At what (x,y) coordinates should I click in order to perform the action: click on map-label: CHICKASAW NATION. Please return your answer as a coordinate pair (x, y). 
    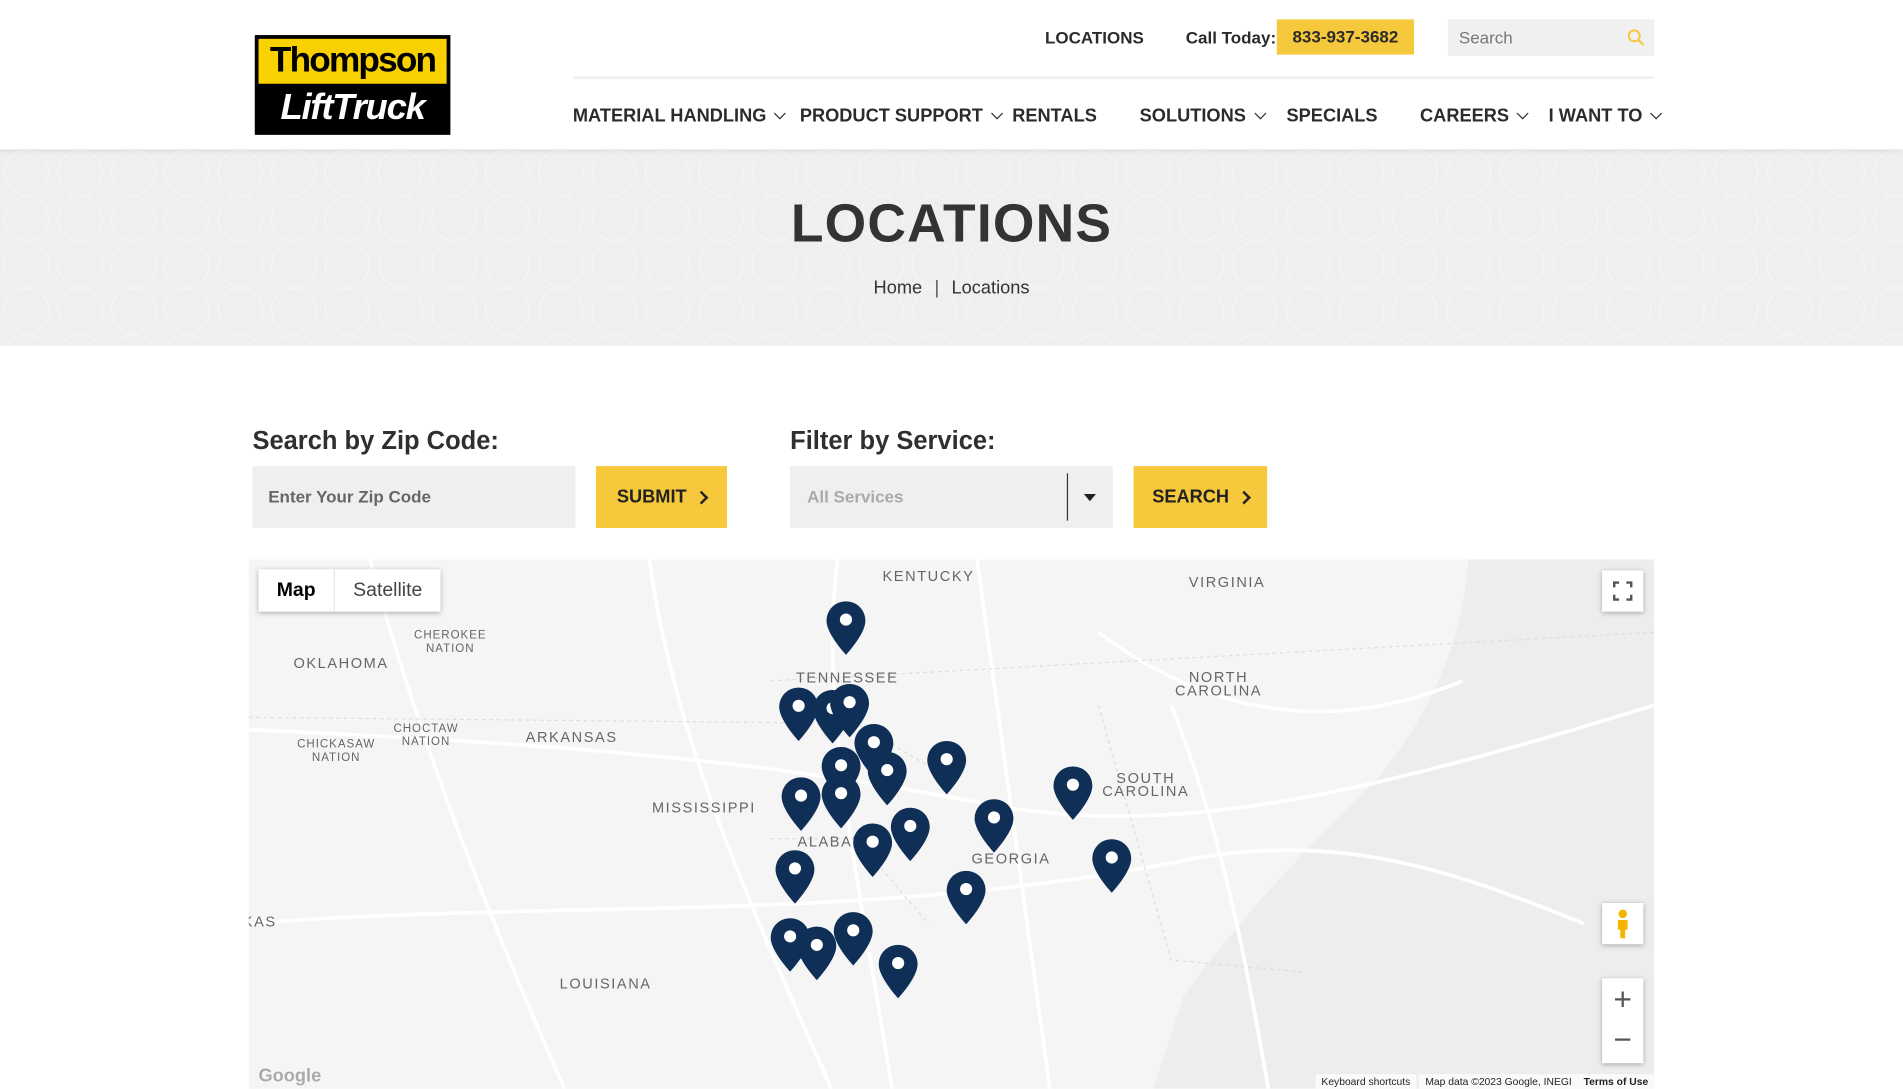
    Looking at the image, I should click on (336, 751).